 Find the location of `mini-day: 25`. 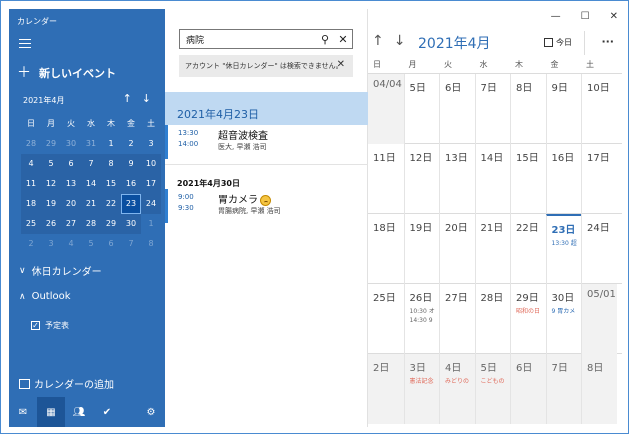

mini-day: 25 is located at coordinates (31, 224).